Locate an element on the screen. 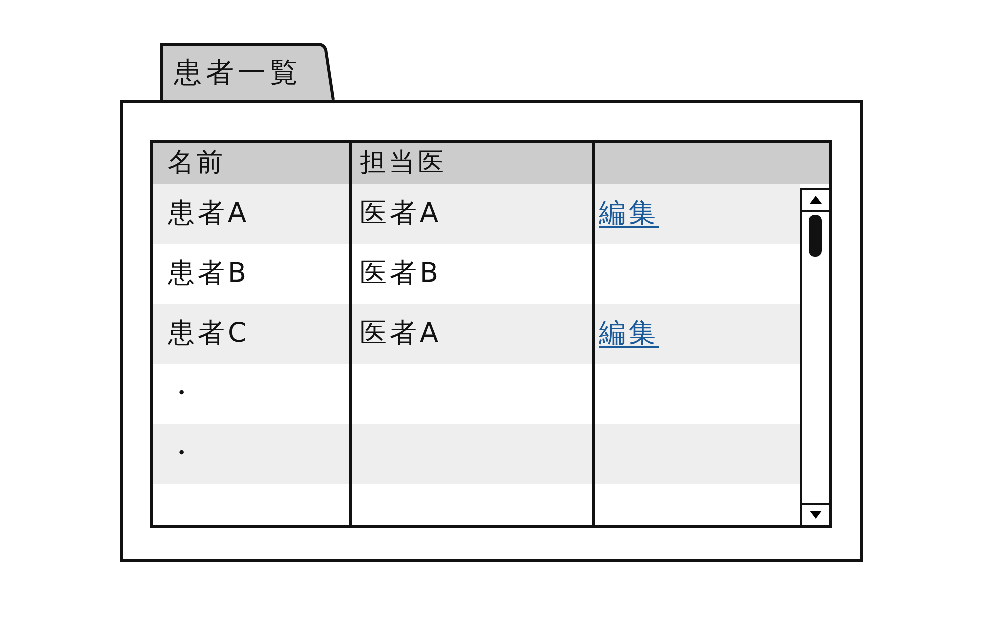 The width and height of the screenshot is (990, 622). tab: 患者一覧 is located at coordinates (247, 71).